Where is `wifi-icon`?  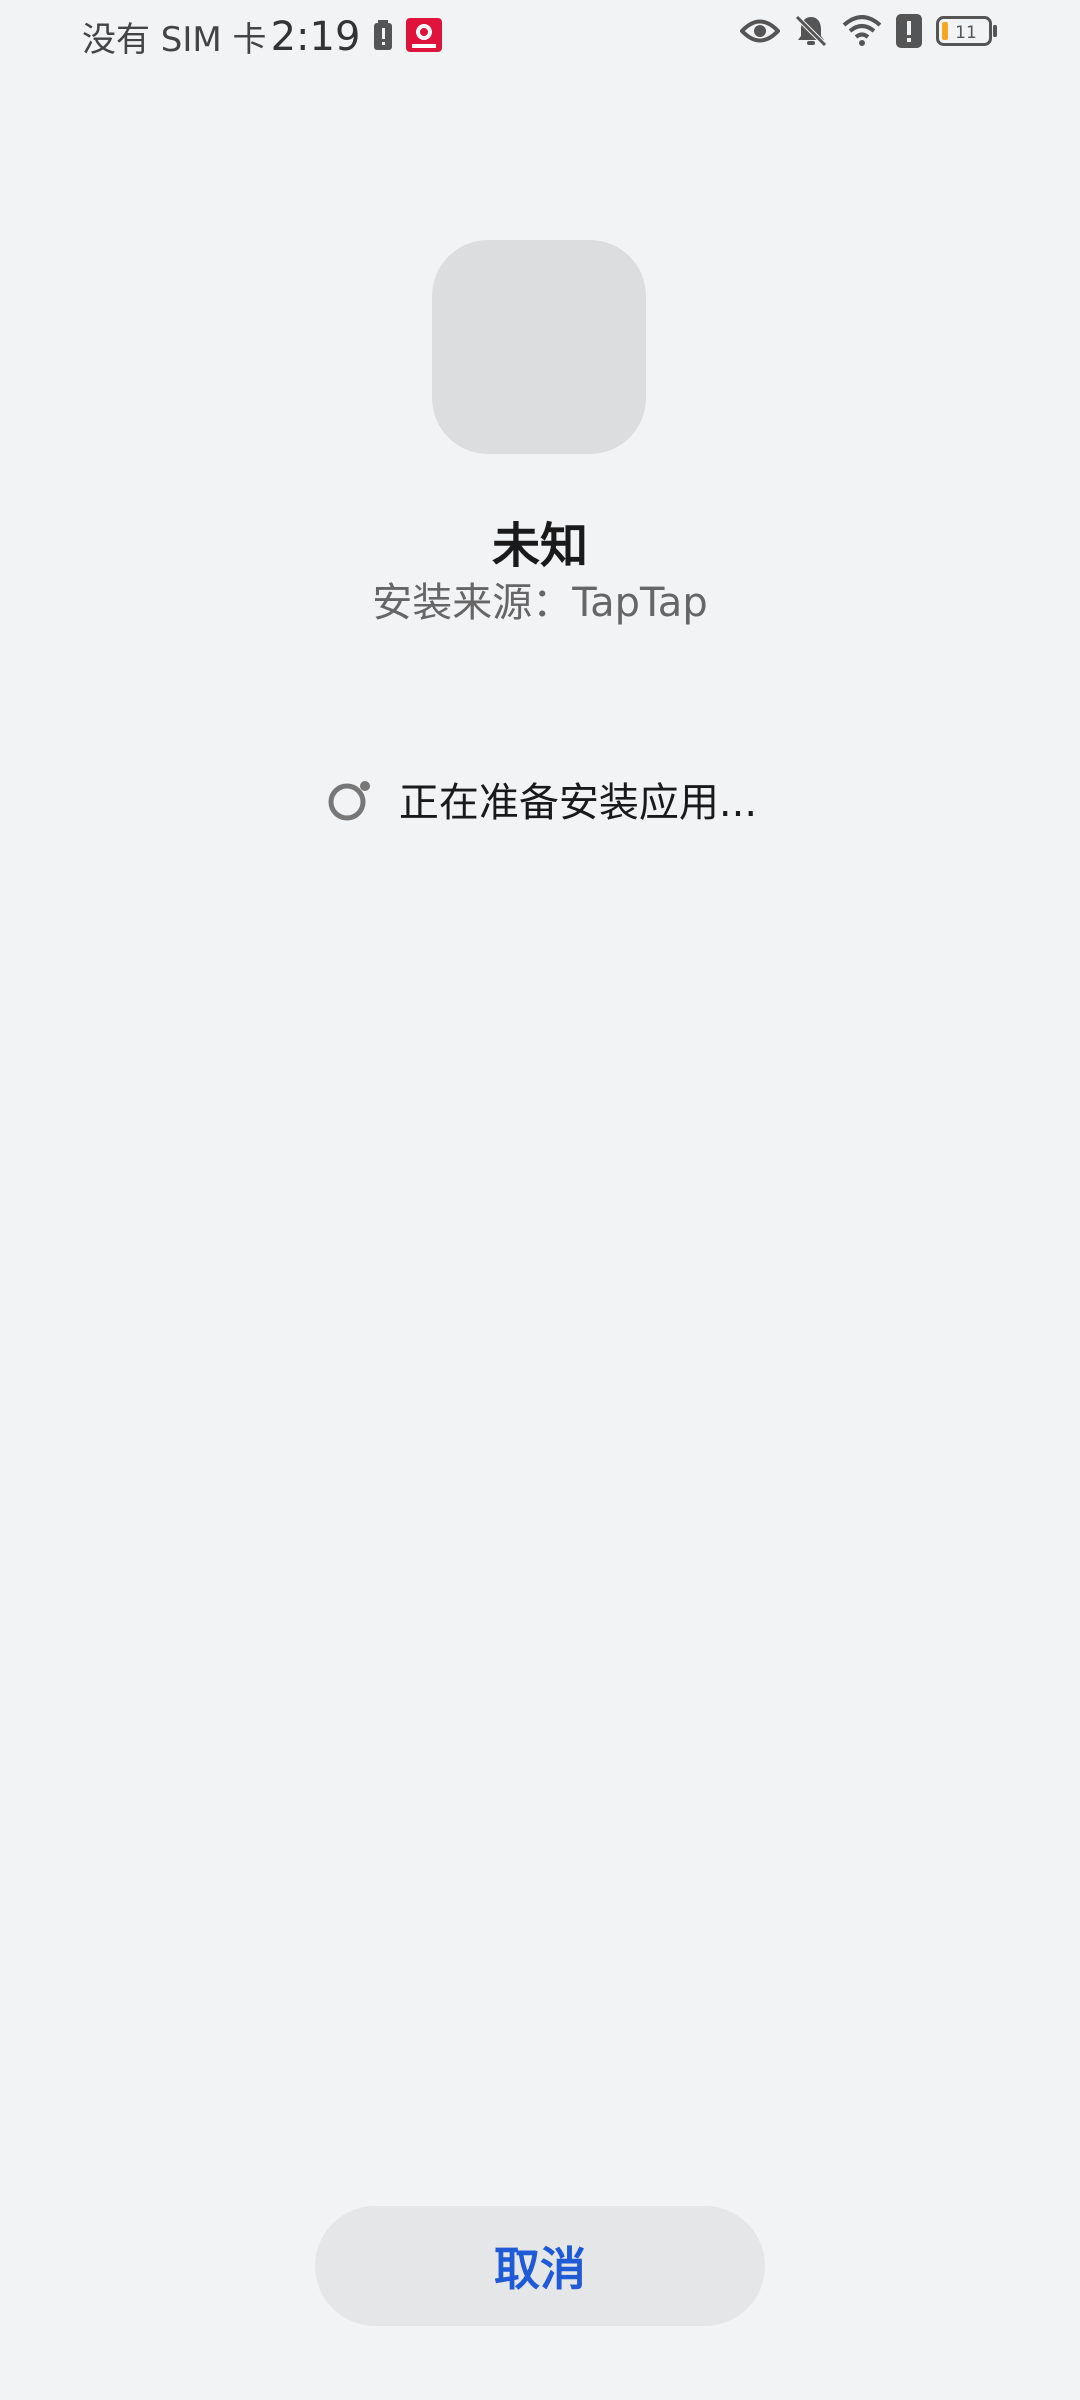 wifi-icon is located at coordinates (862, 33).